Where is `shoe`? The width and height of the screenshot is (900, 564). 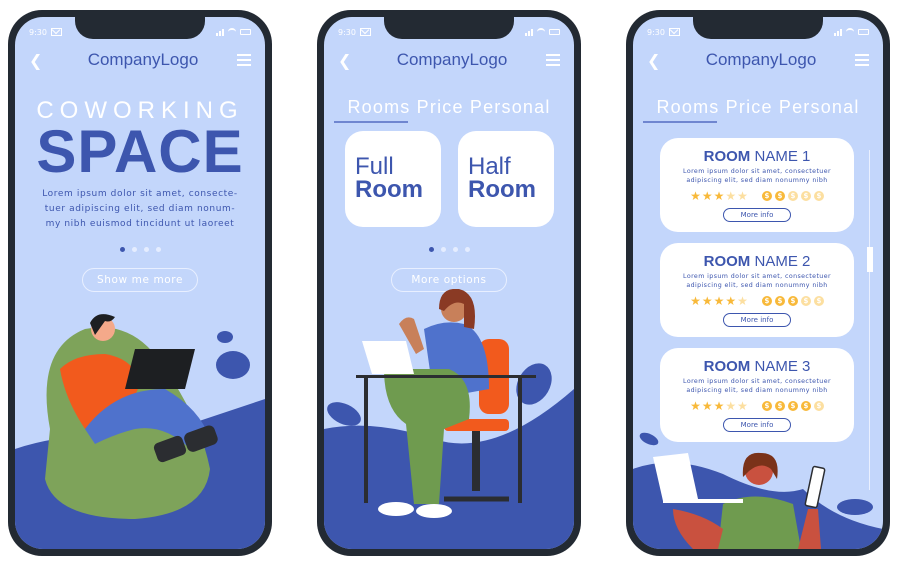 shoe is located at coordinates (434, 511).